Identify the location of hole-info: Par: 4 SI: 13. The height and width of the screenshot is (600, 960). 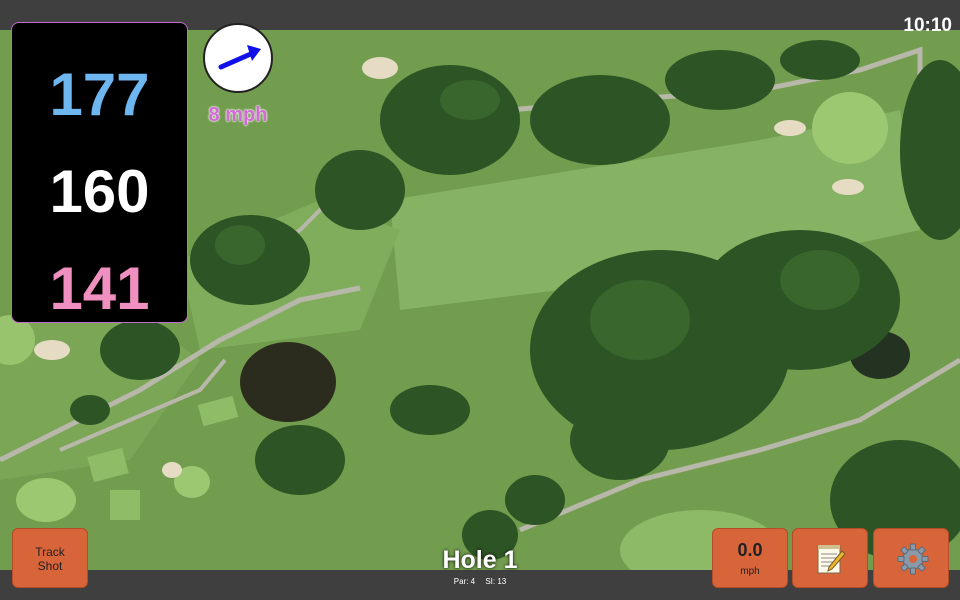
(480, 581).